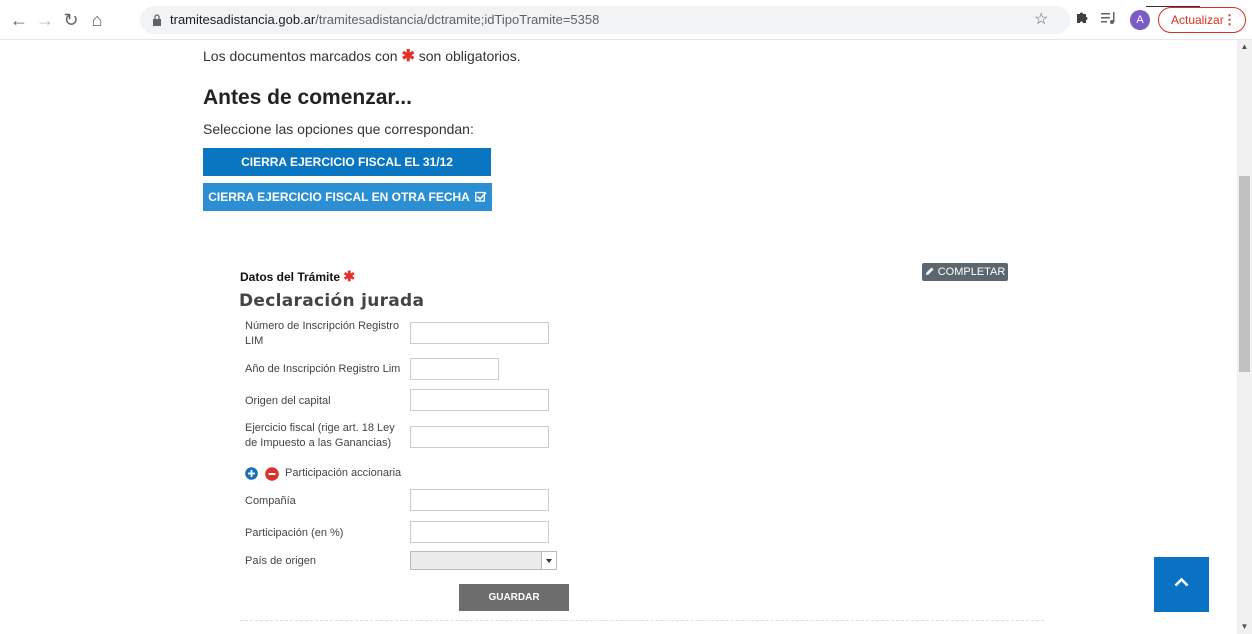 Image resolution: width=1252 pixels, height=634 pixels. Describe the element at coordinates (1244, 627) in the screenshot. I see `scroll-down-icon: ▼` at that location.